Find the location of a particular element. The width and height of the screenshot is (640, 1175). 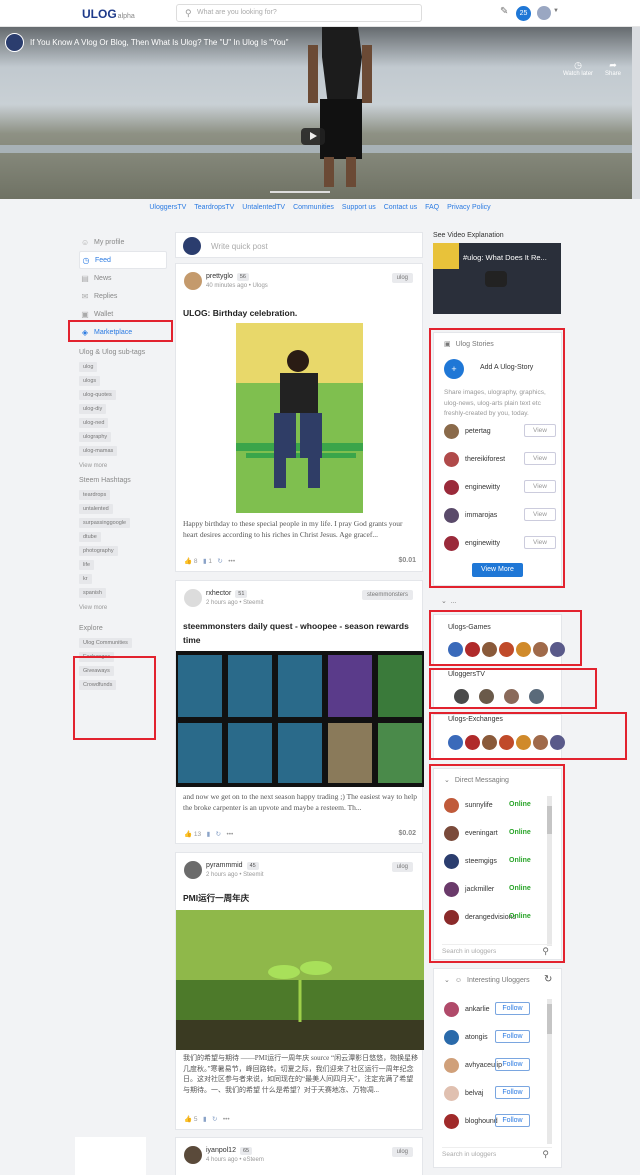

scrollbar-thumb is located at coordinates (549, 1019).